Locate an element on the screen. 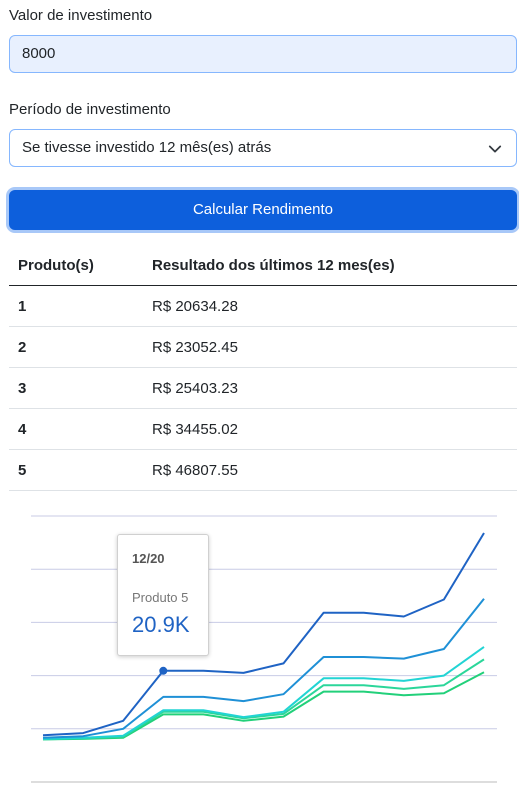 This screenshot has width=519, height=804. header-product: Produto(s) is located at coordinates (76, 265).